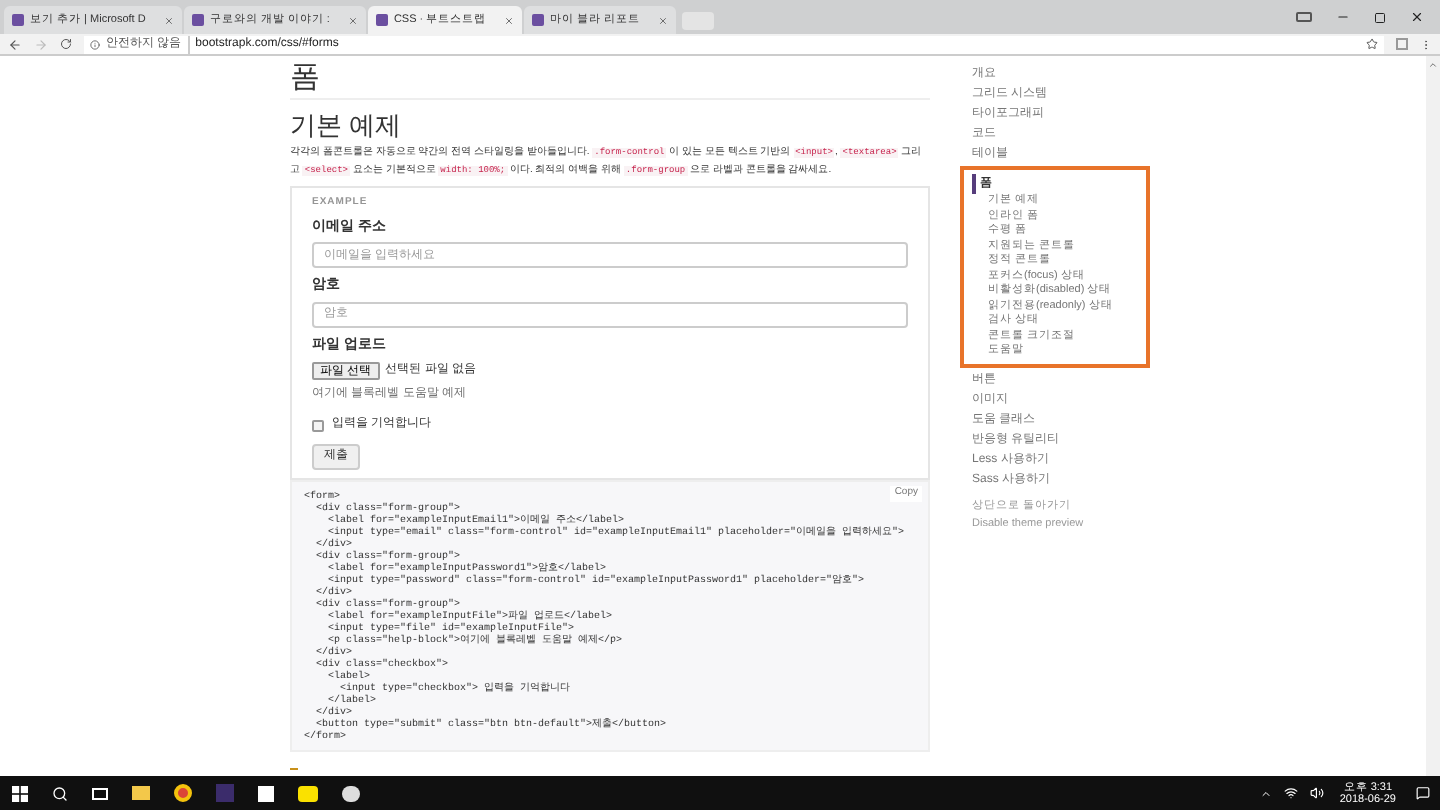 This screenshot has width=1440, height=810. I want to click on note-app-icon, so click(266, 793).